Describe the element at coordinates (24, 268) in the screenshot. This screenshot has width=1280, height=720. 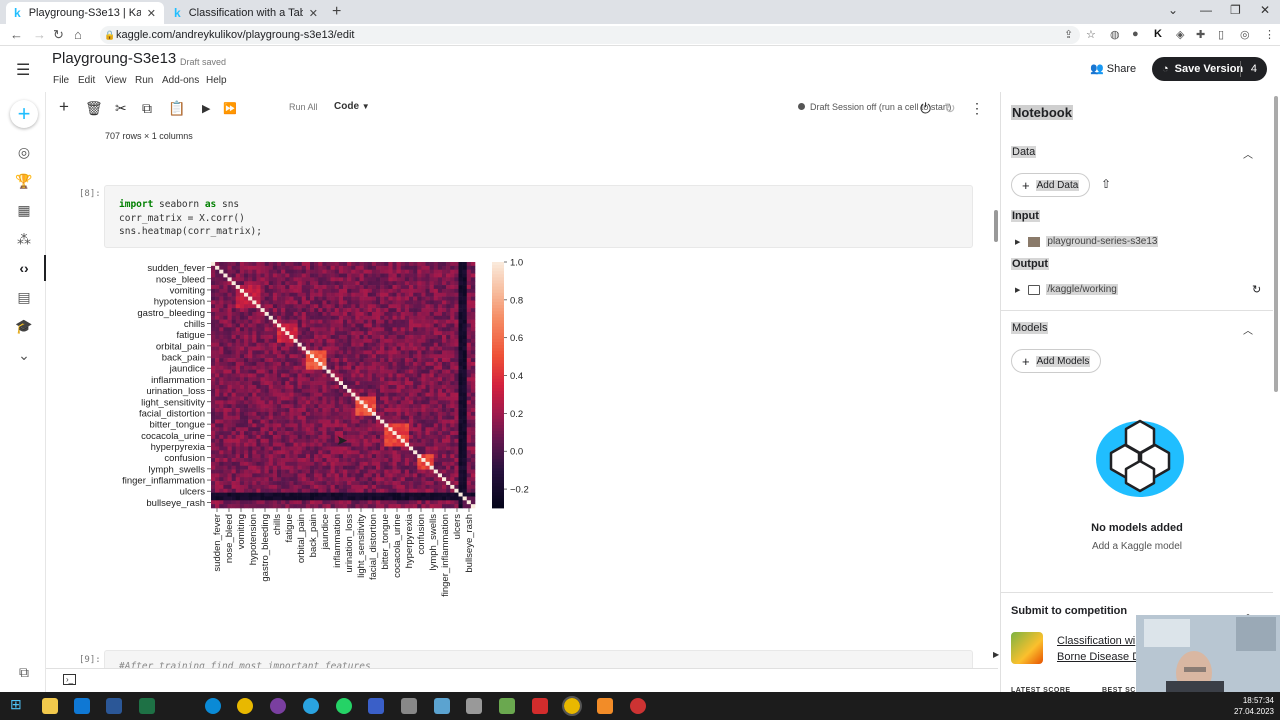
I see `code-icon: ‹›` at that location.